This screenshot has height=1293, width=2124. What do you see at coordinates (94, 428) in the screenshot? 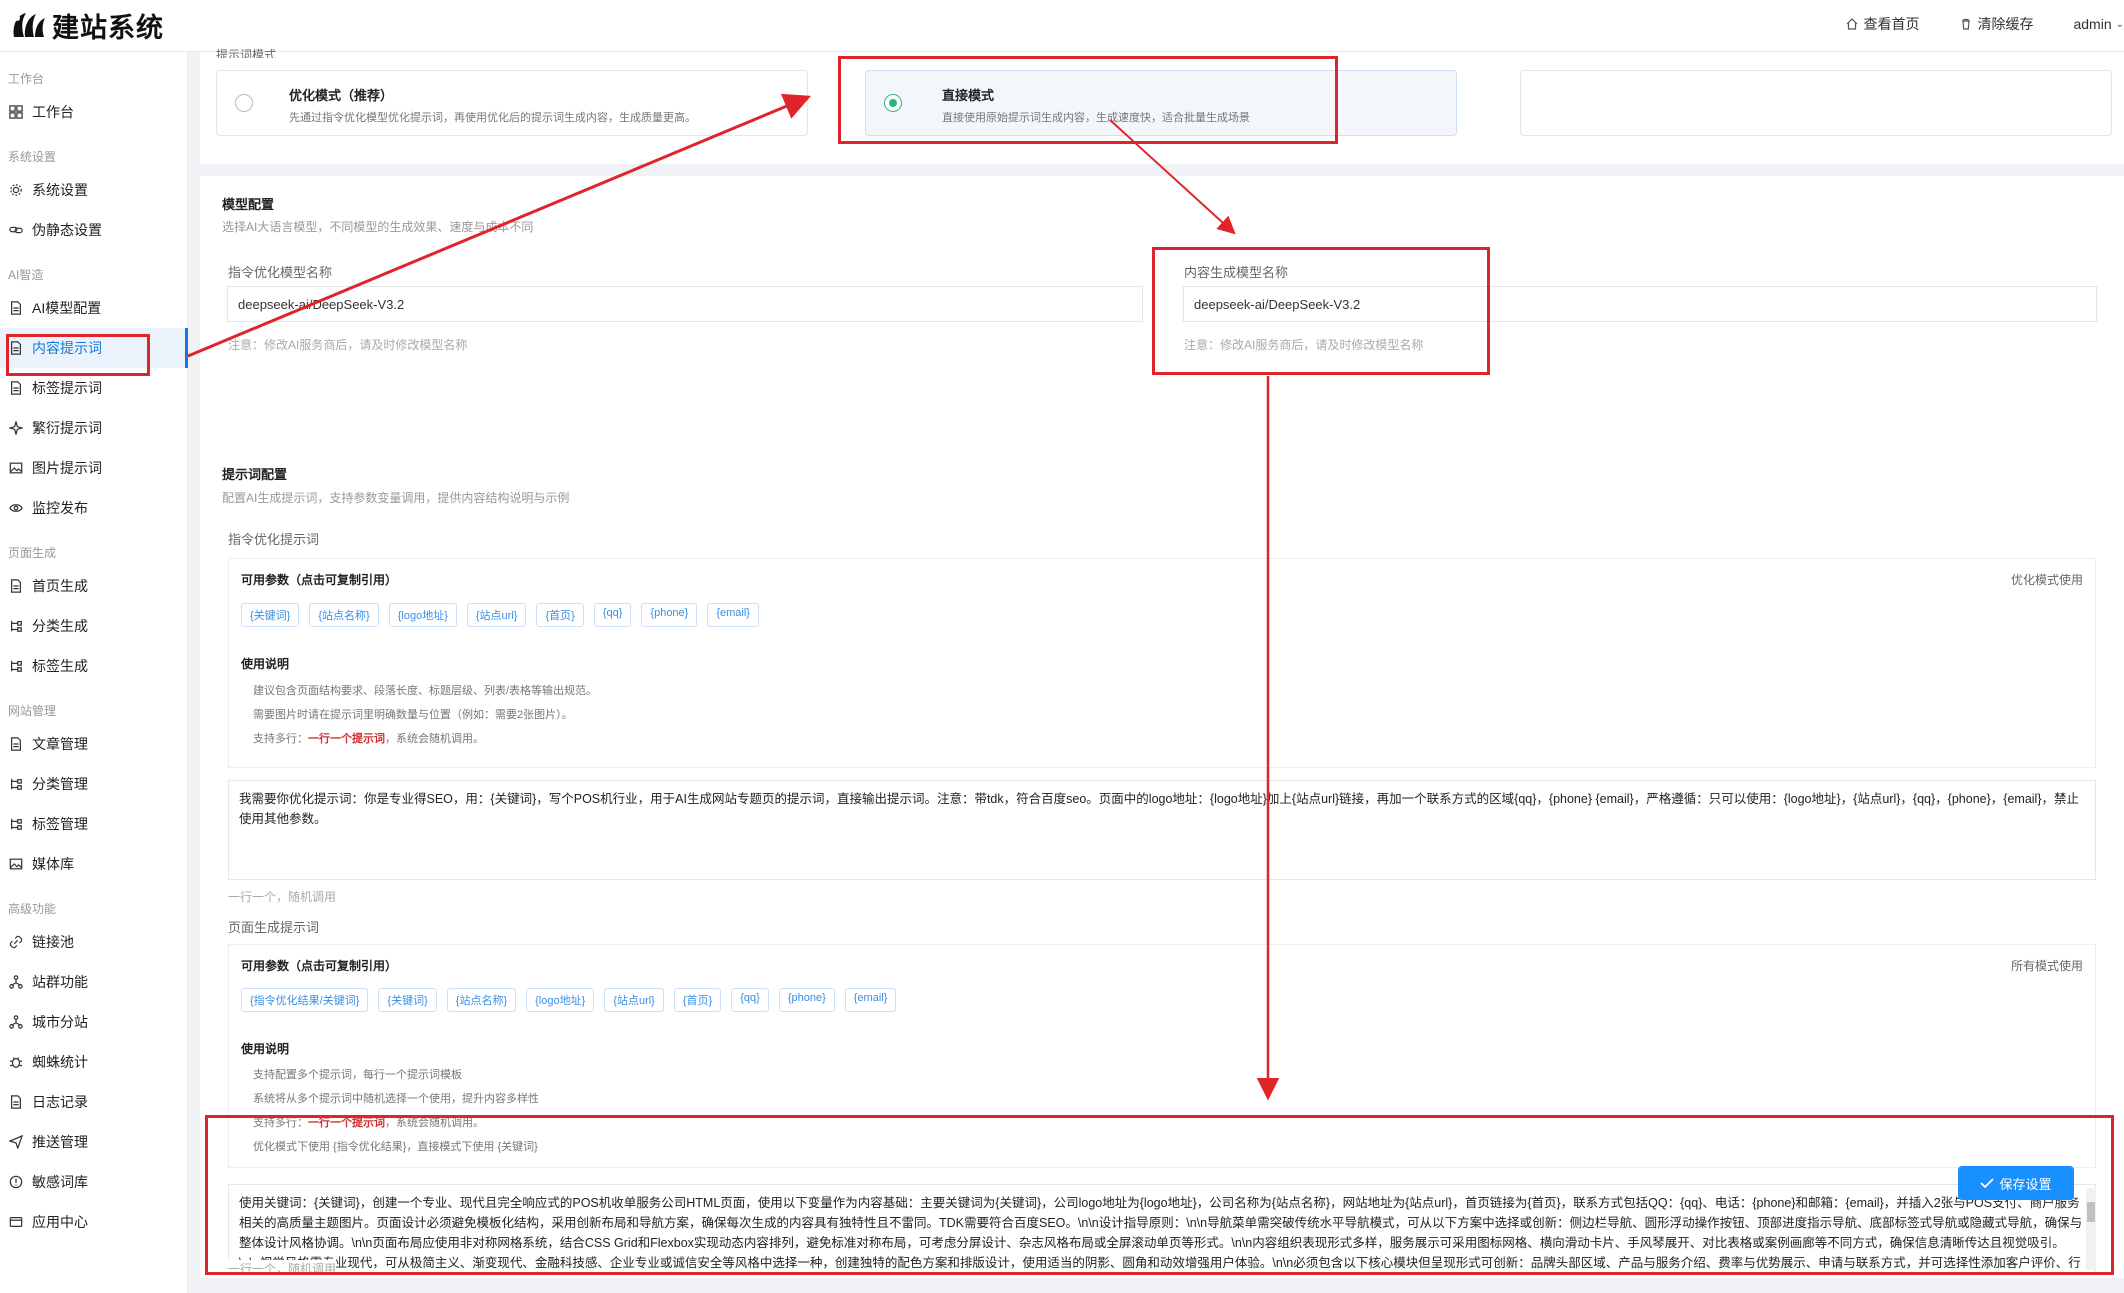
I see `sidebar-item-2-3: 繁衍提示词` at bounding box center [94, 428].